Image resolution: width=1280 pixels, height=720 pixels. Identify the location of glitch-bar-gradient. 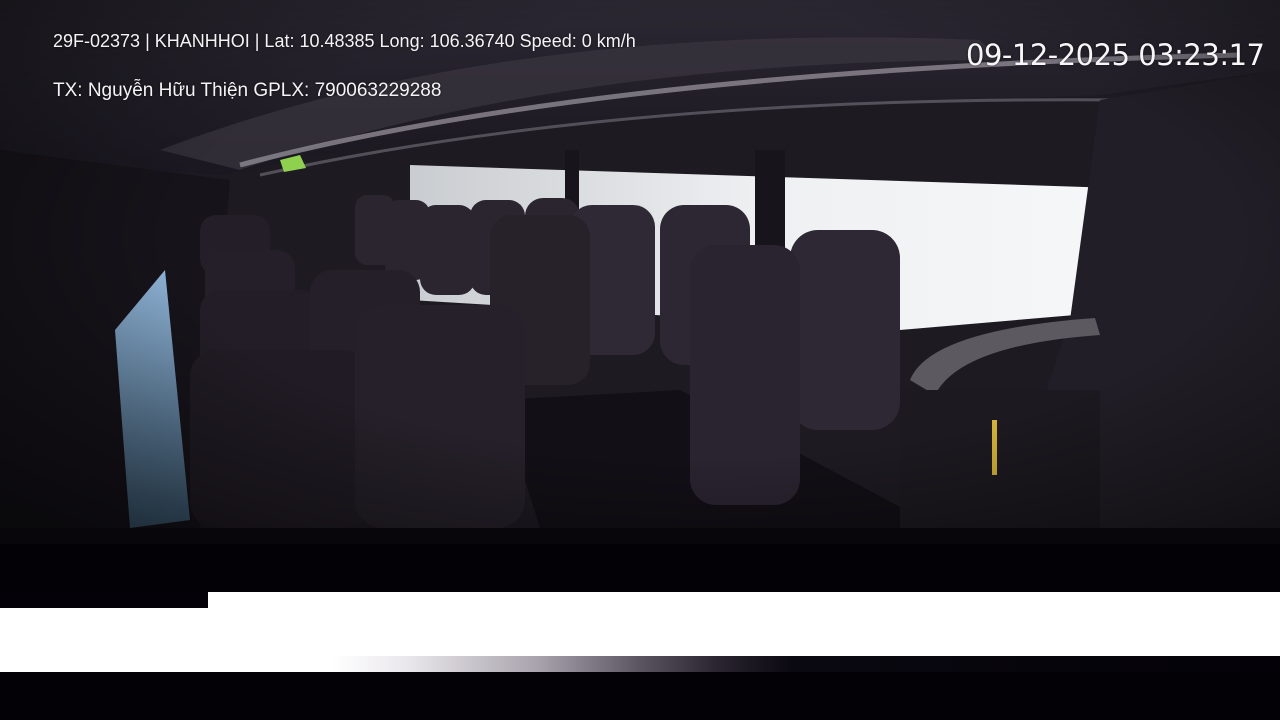
(640, 664).